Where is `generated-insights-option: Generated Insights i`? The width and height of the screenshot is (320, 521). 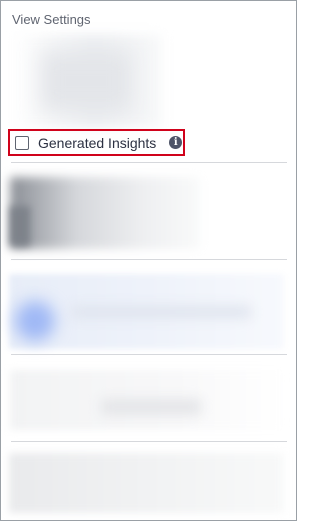 generated-insights-option: Generated Insights i is located at coordinates (96, 142).